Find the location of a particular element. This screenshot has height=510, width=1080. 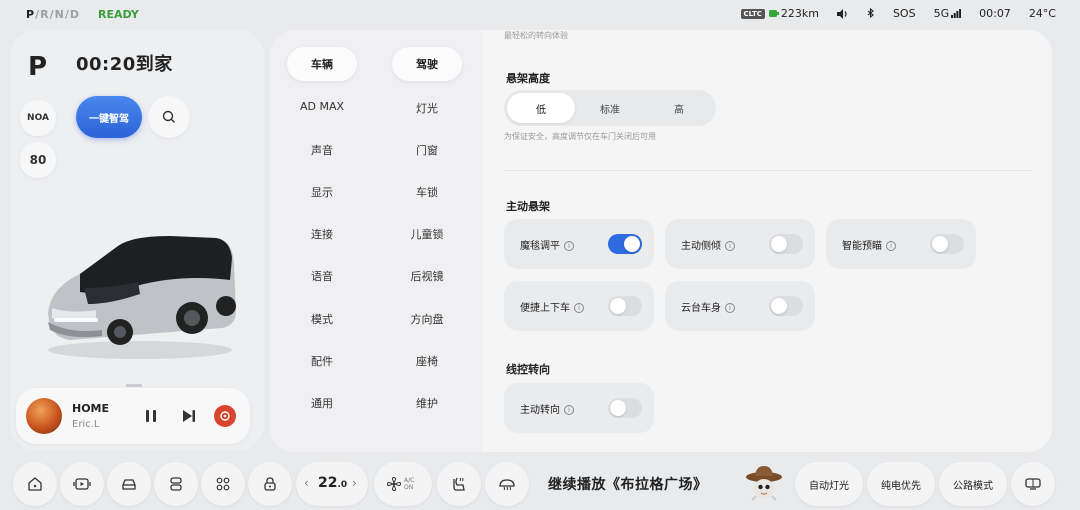

apps-grid-icon is located at coordinates (223, 484).